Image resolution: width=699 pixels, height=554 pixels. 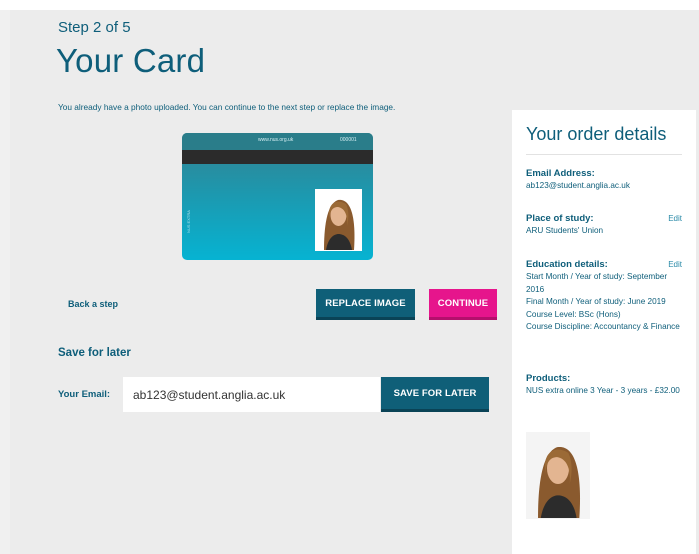 I want to click on education-final: Final Month / Year of study: June 2019, so click(x=596, y=301).